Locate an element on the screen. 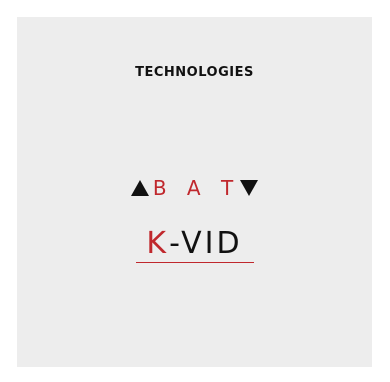  triangle-up-icon is located at coordinates (139, 188).